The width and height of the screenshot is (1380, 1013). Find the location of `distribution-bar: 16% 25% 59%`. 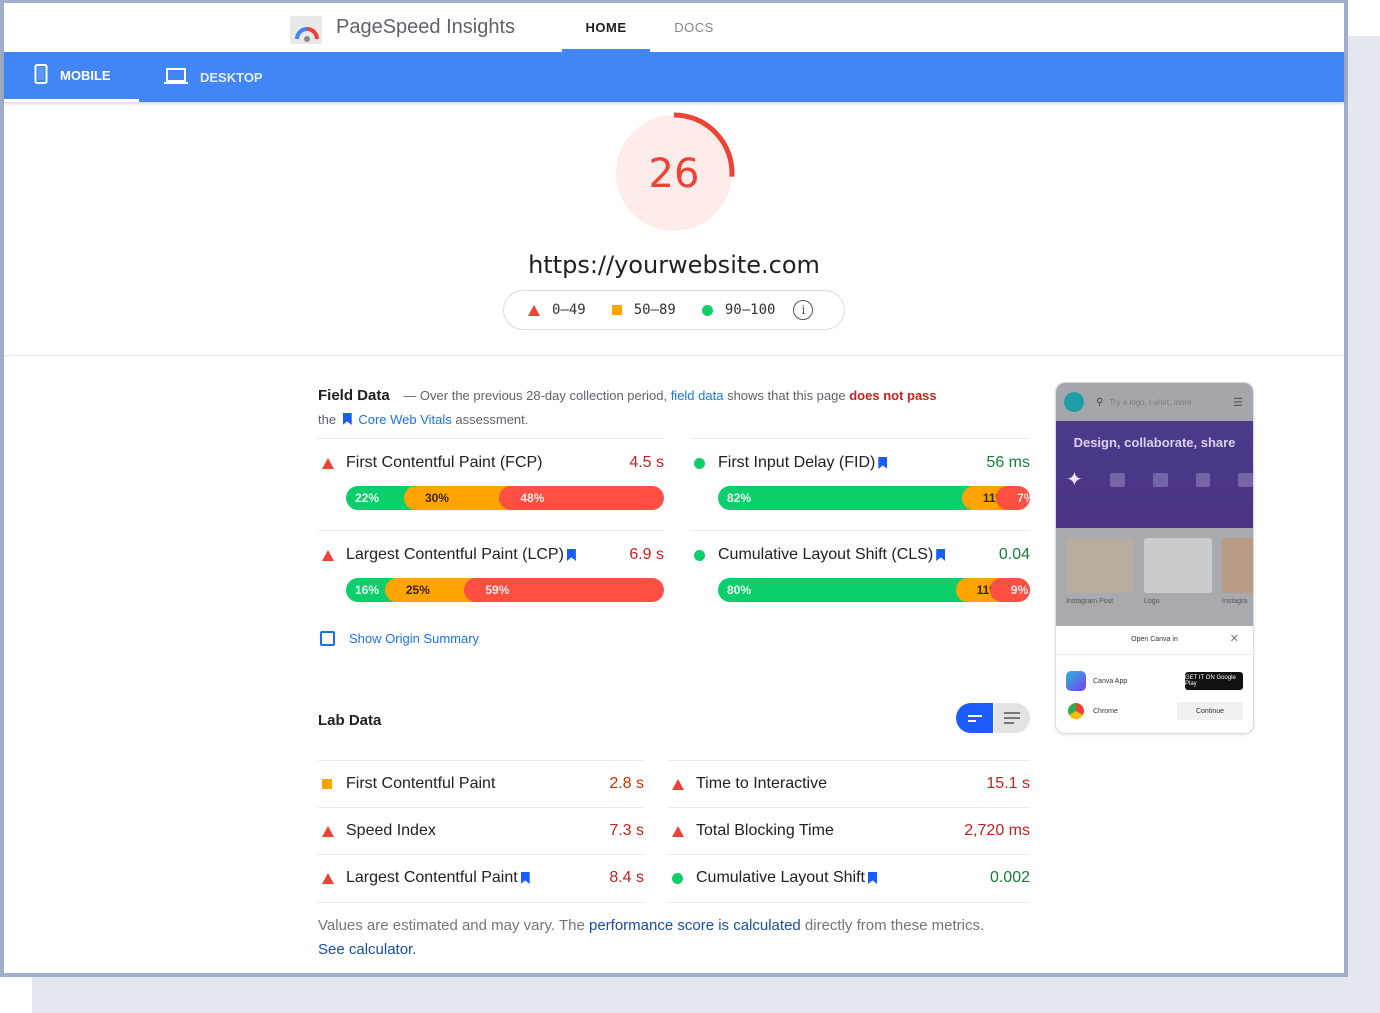

distribution-bar: 16% 25% 59% is located at coordinates (505, 590).